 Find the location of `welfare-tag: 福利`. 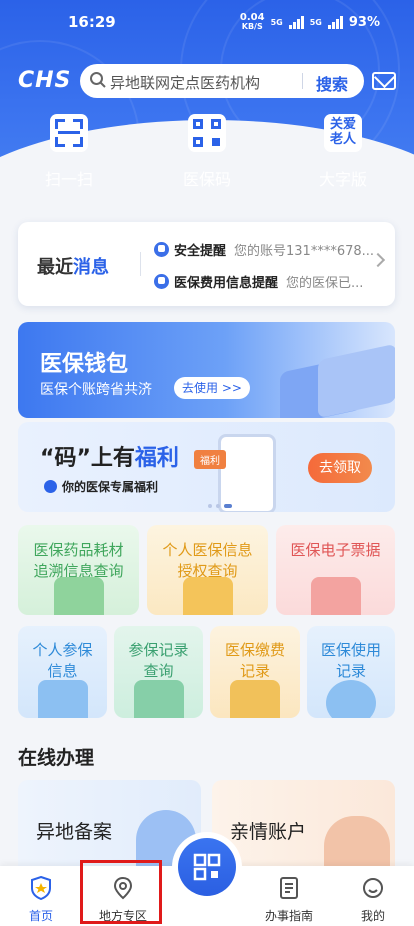

welfare-tag: 福利 is located at coordinates (210, 459).